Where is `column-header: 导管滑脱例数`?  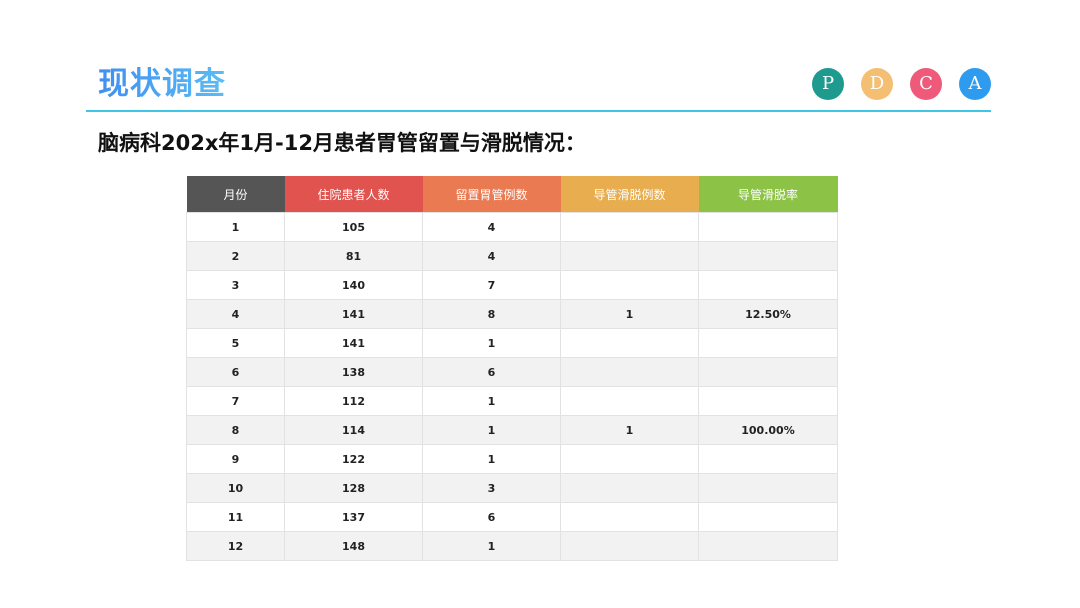 column-header: 导管滑脱例数 is located at coordinates (629, 194).